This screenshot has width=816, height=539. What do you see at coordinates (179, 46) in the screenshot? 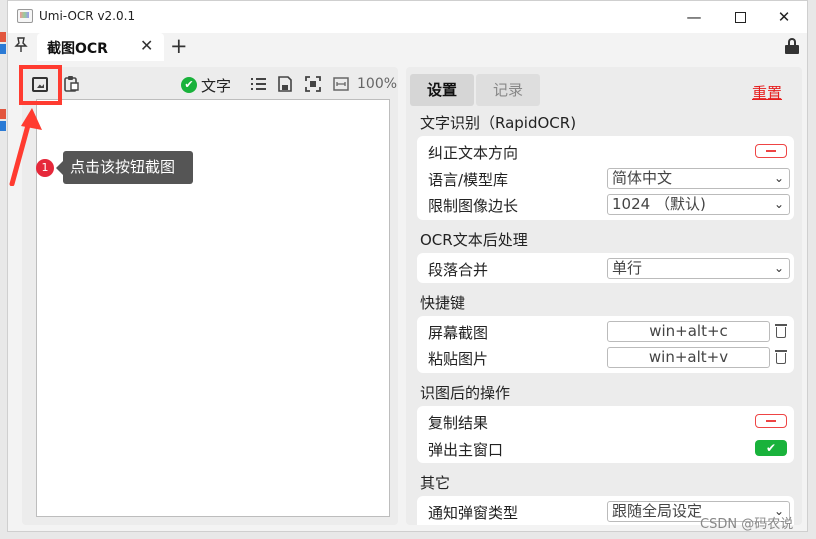
I see `plus-icon: +` at bounding box center [179, 46].